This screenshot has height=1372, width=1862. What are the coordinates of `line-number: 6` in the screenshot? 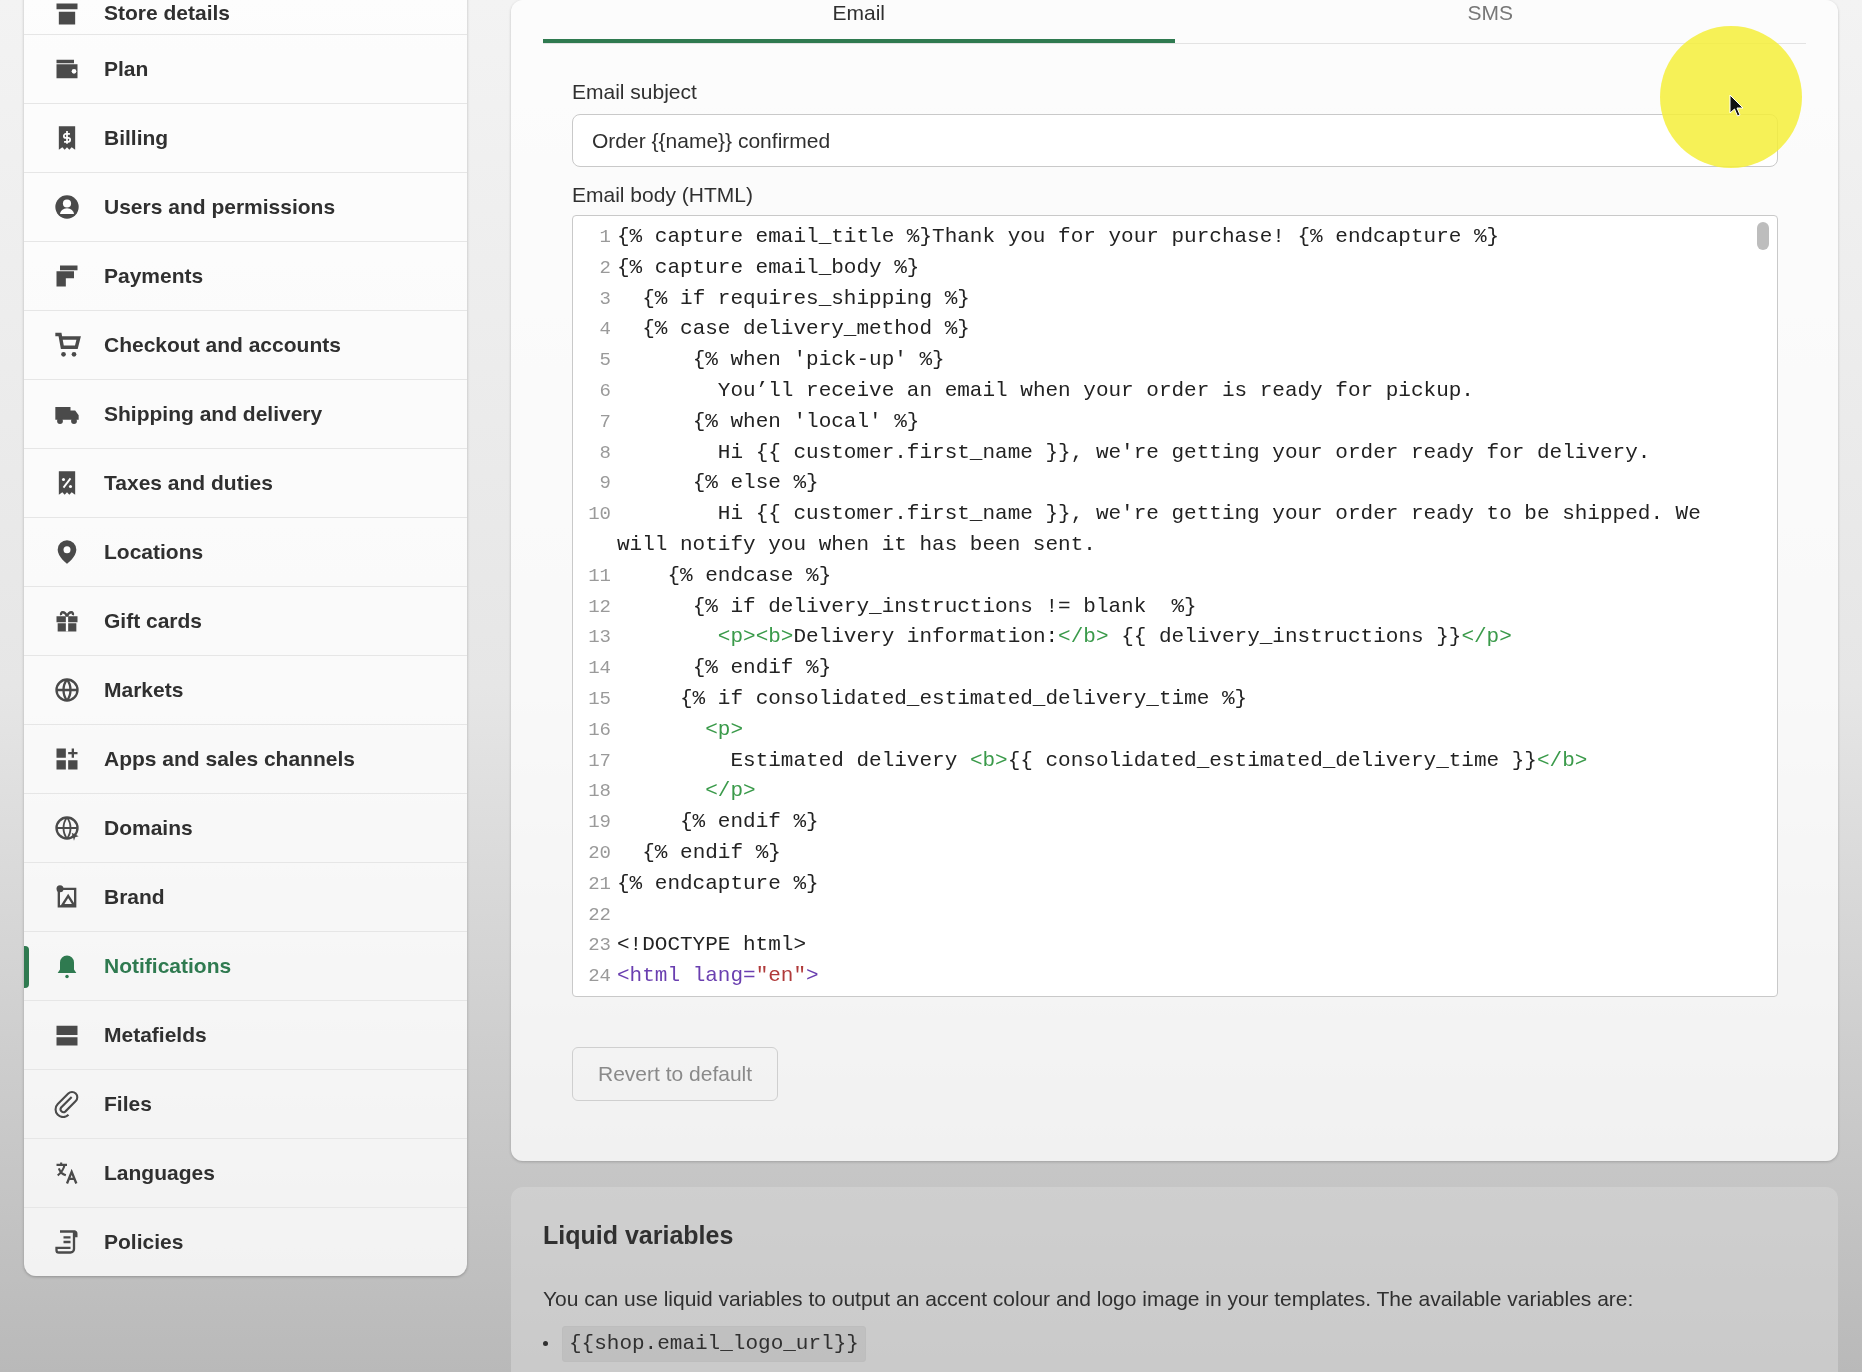 It's located at (605, 391).